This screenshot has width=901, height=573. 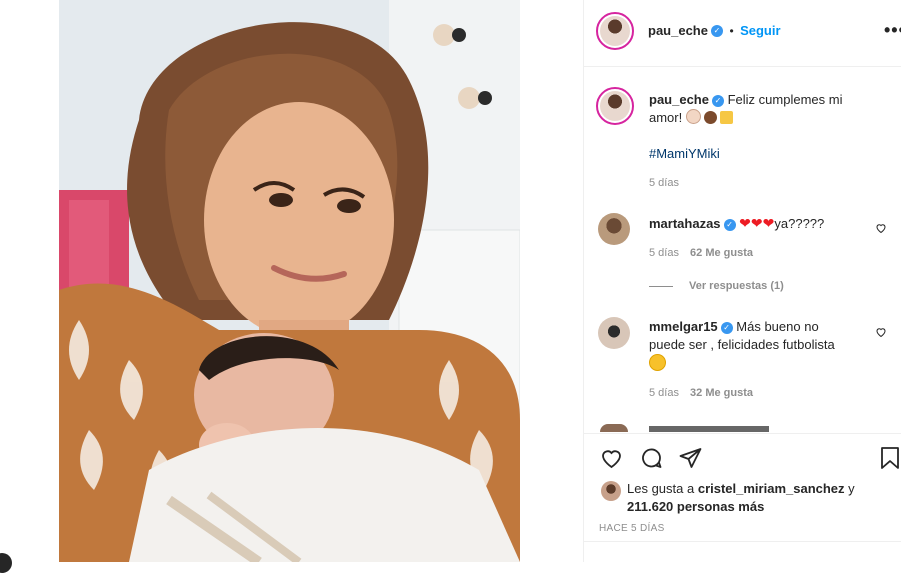 What do you see at coordinates (695, 506) in the screenshot?
I see `likes-count: 211.620 personas más` at bounding box center [695, 506].